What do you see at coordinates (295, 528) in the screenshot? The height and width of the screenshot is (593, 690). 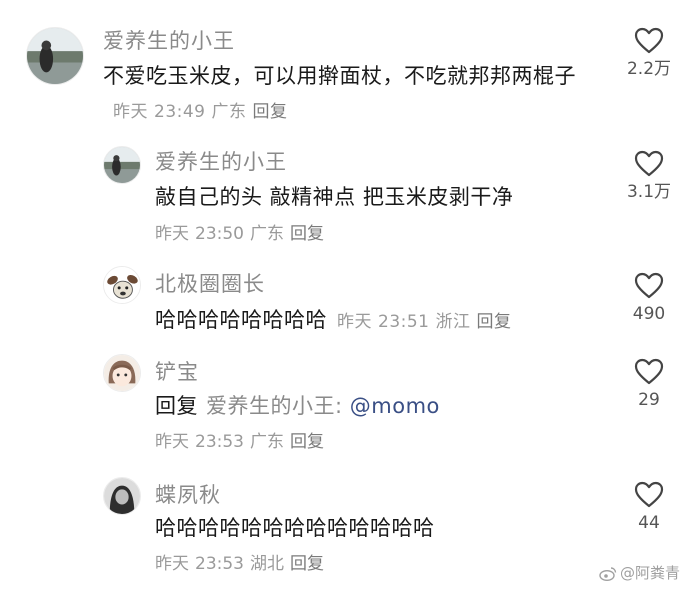 I see `comment-text-body: 哈哈哈哈哈哈哈哈哈哈哈哈哈` at bounding box center [295, 528].